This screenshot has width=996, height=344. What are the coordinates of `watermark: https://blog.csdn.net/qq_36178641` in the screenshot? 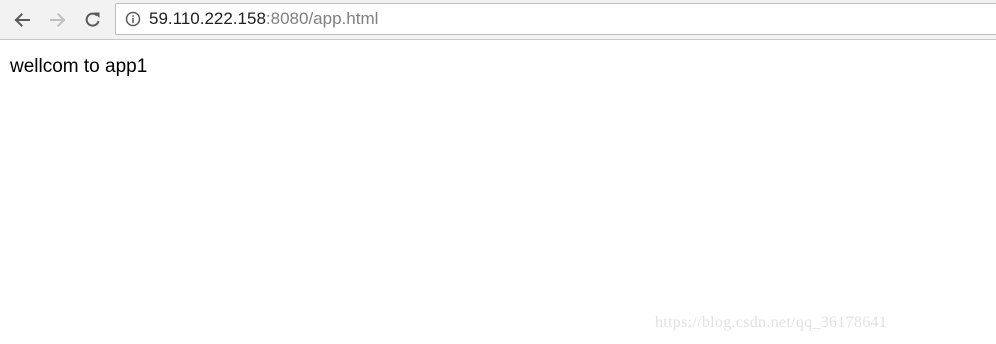 It's located at (771, 322).